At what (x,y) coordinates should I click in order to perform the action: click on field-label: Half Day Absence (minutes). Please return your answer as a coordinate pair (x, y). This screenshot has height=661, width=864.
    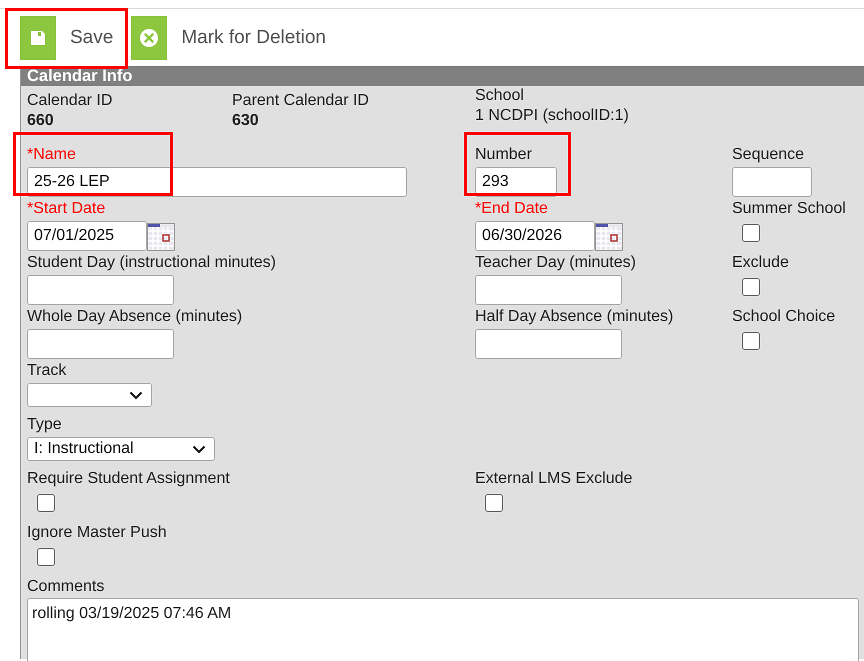
    Looking at the image, I should click on (574, 317).